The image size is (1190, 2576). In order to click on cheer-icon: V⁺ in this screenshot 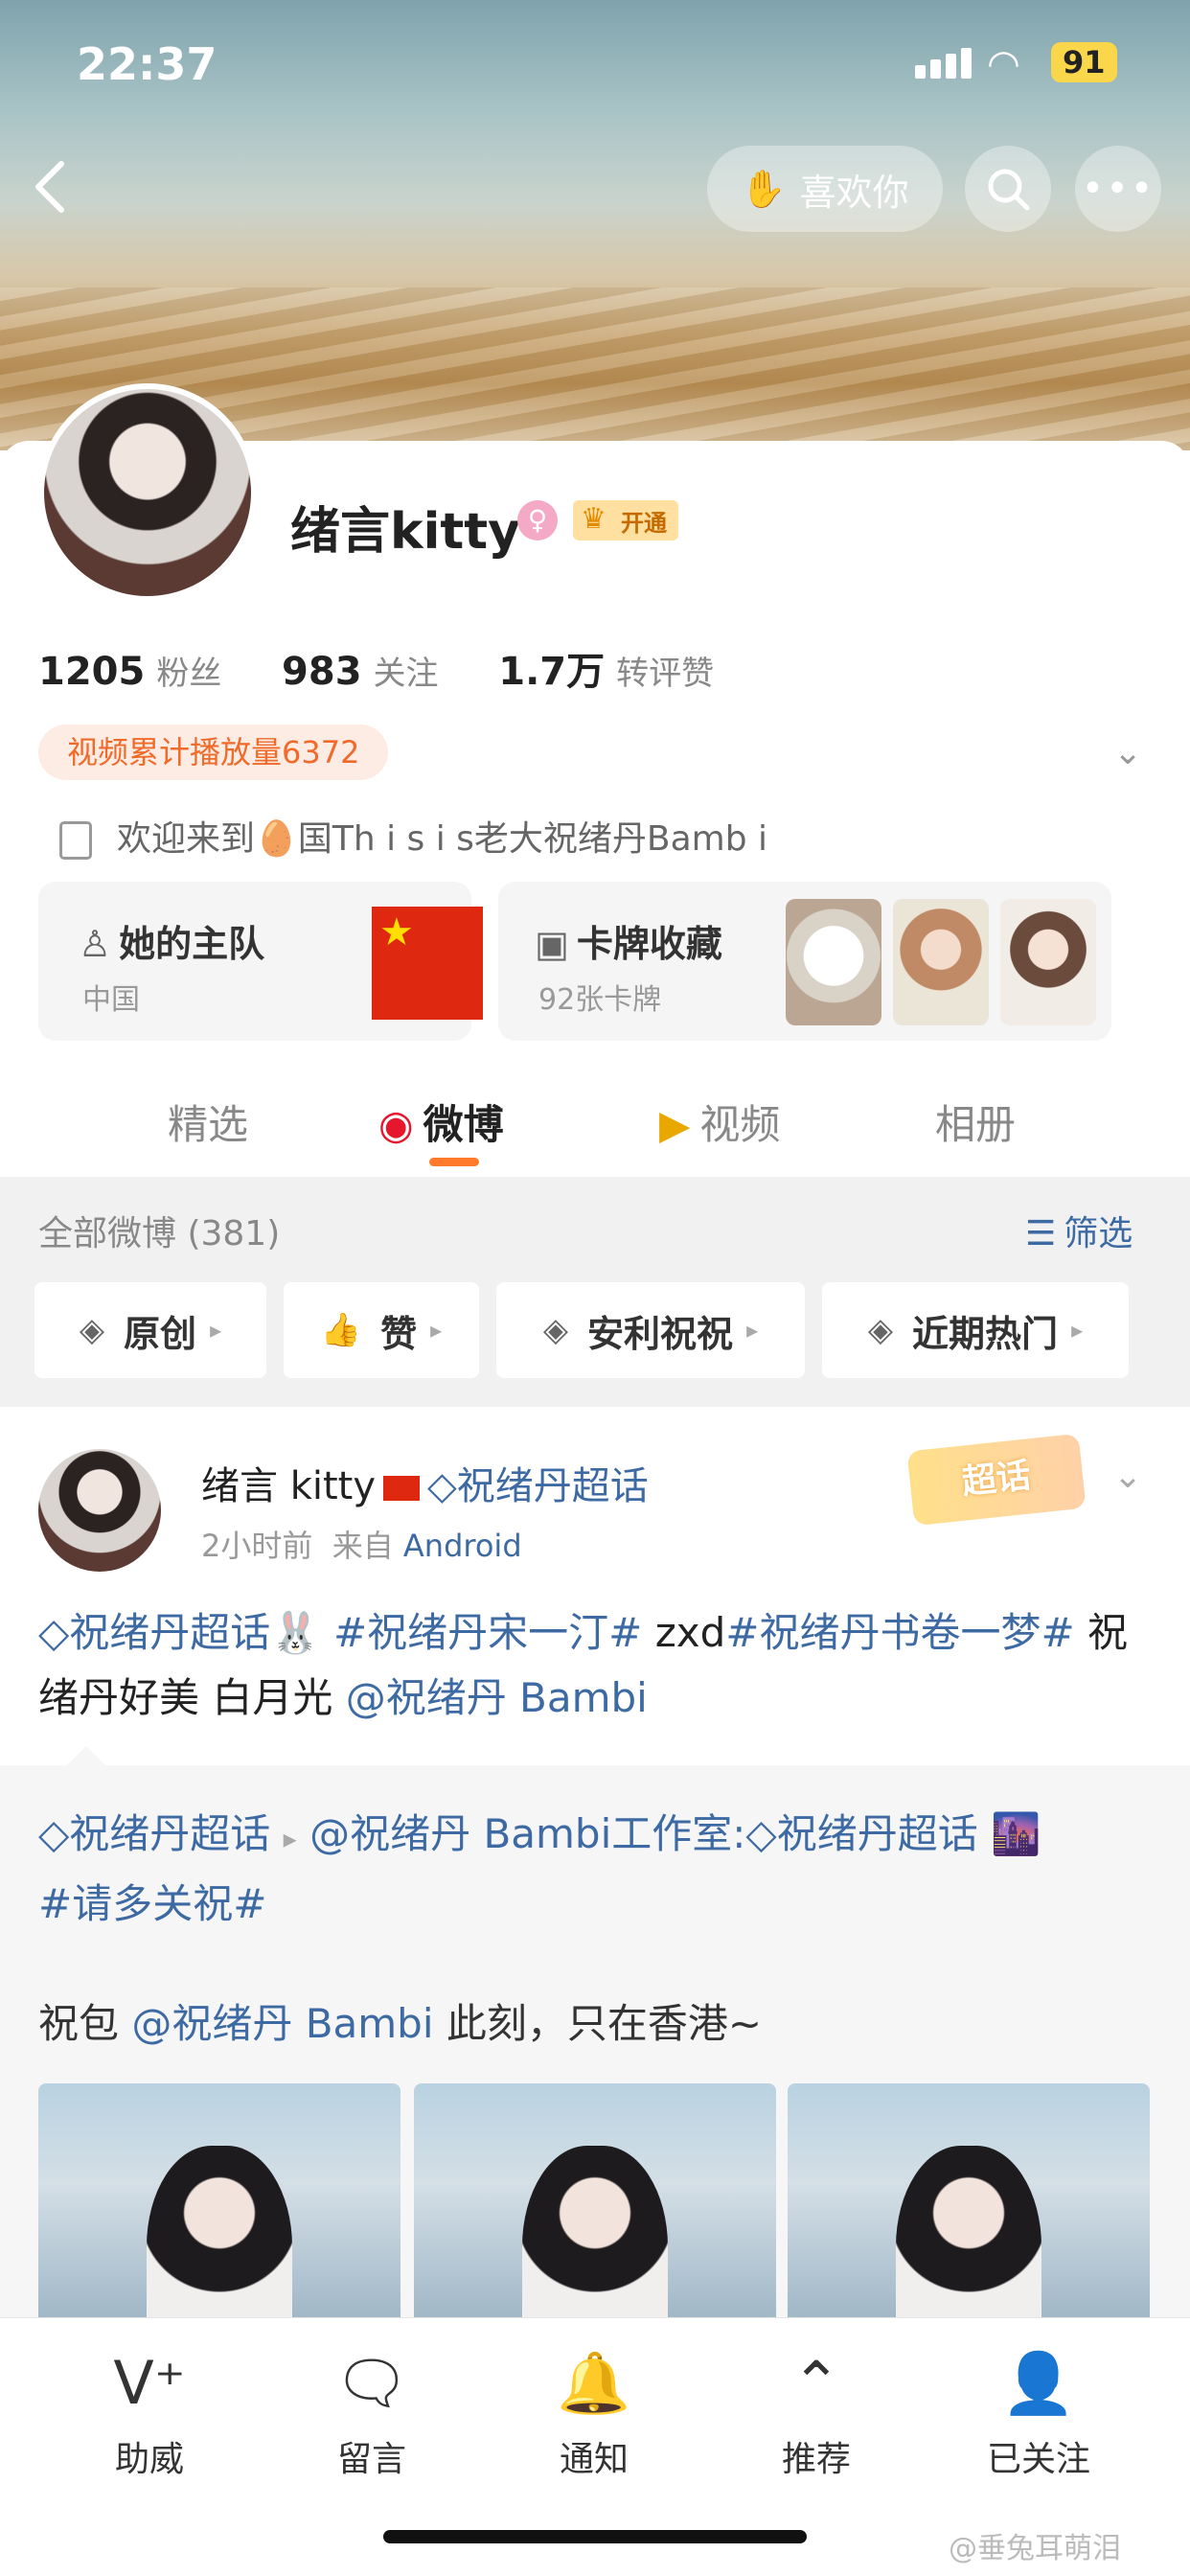, I will do `click(150, 2383)`.